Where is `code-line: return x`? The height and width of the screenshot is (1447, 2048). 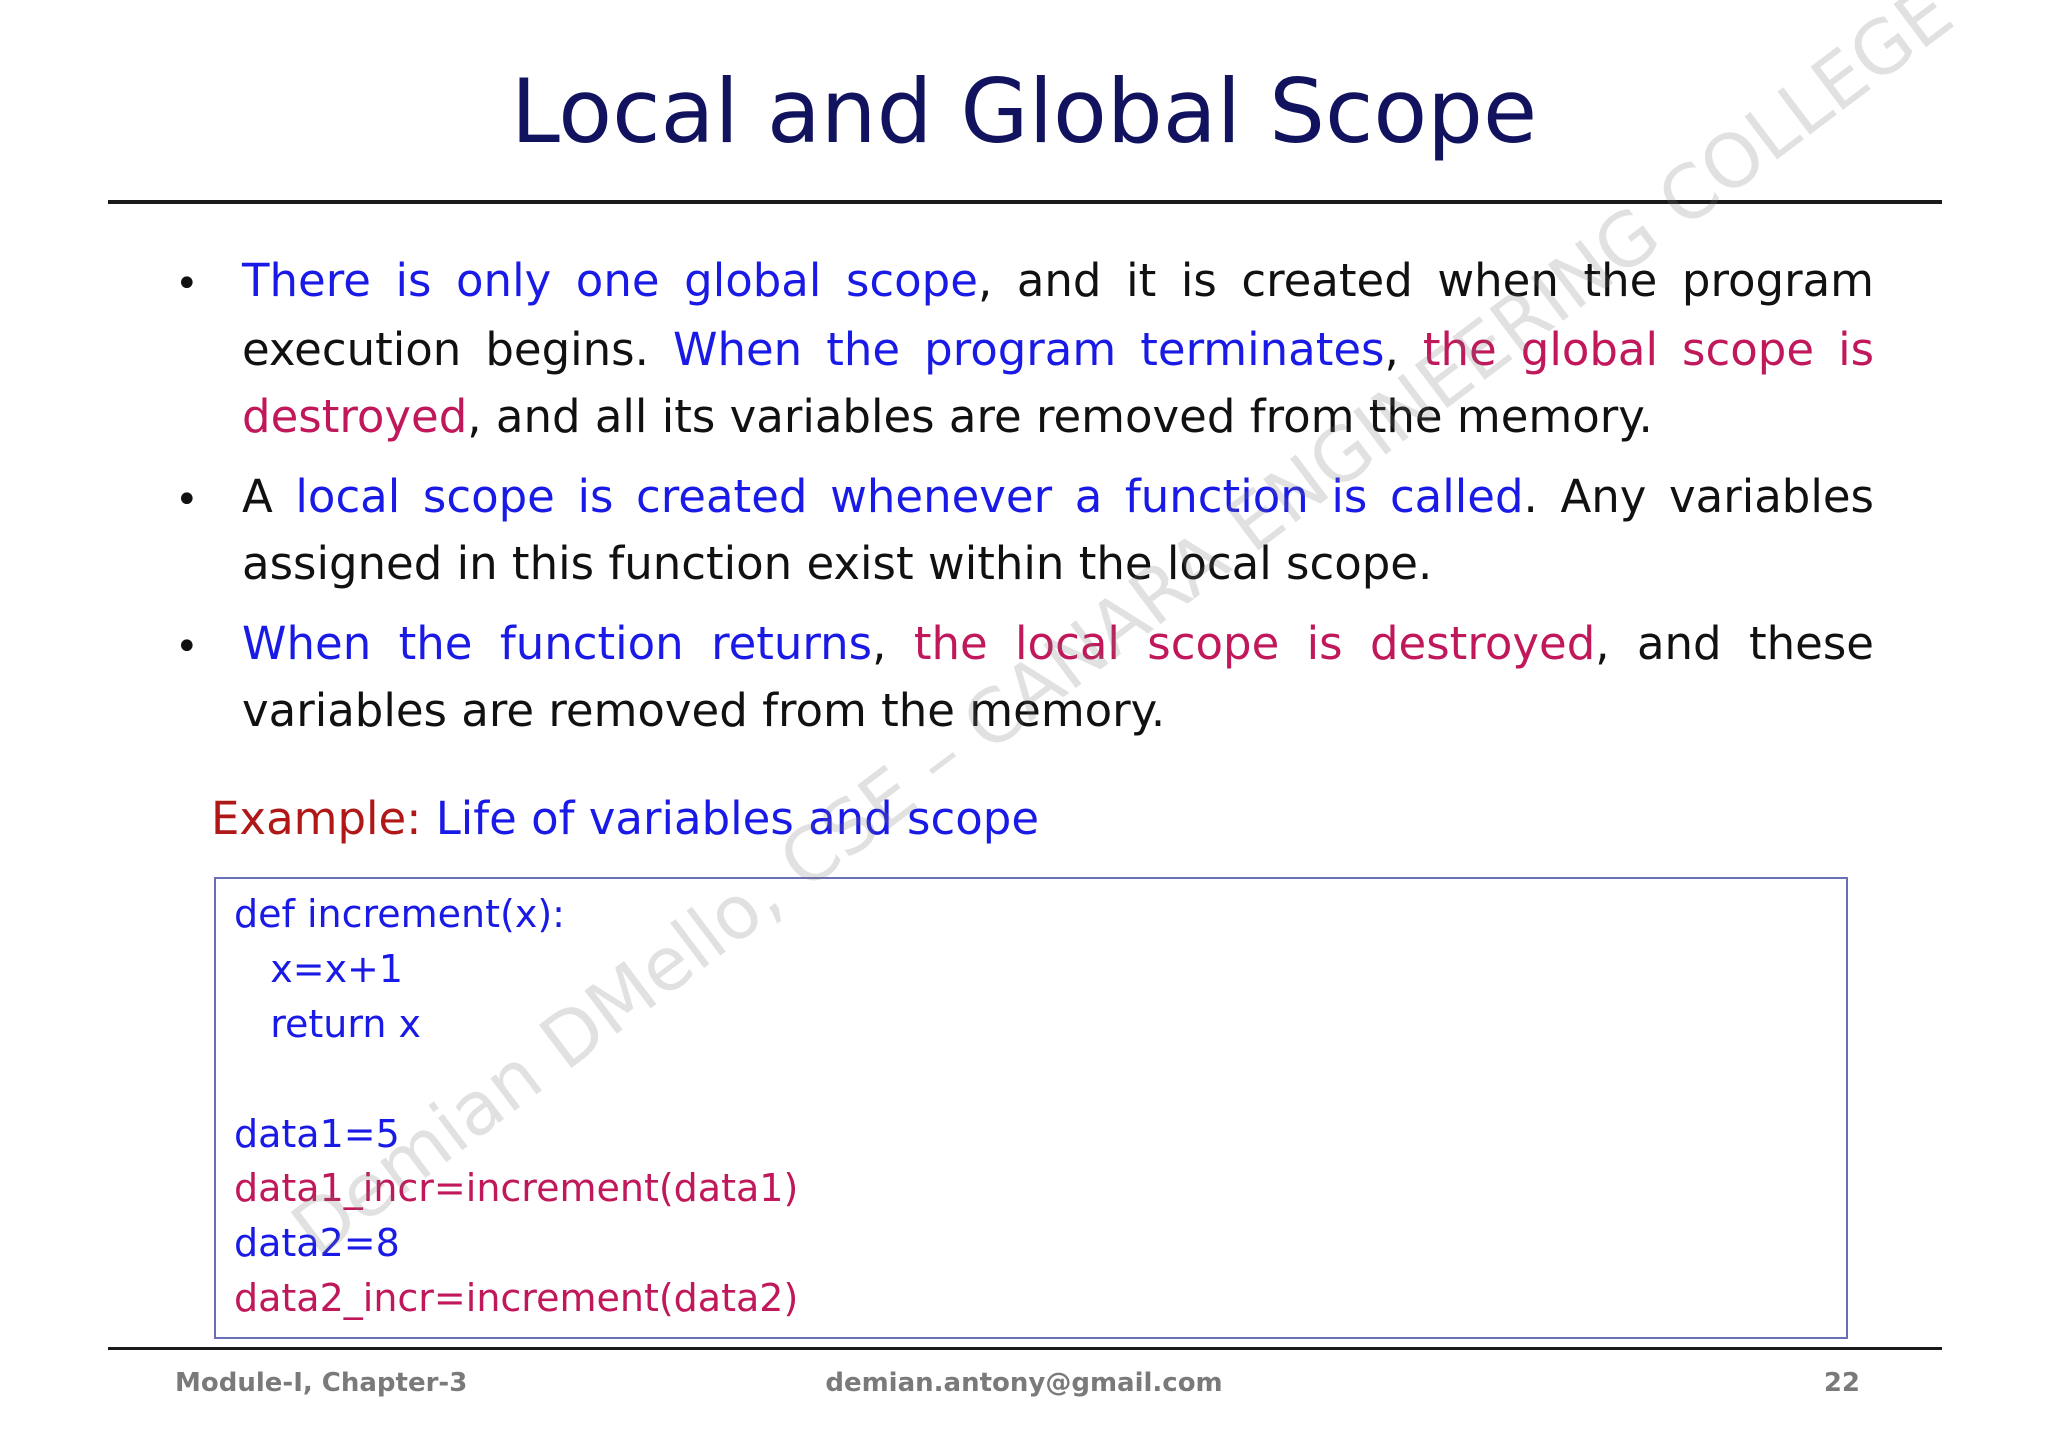 code-line: return x is located at coordinates (327, 1024).